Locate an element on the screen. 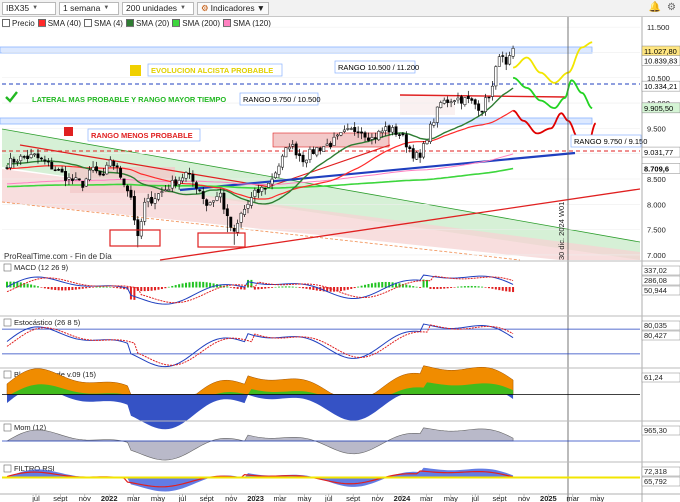  timeframe-select: 1 semana ▼ is located at coordinates (89, 8).